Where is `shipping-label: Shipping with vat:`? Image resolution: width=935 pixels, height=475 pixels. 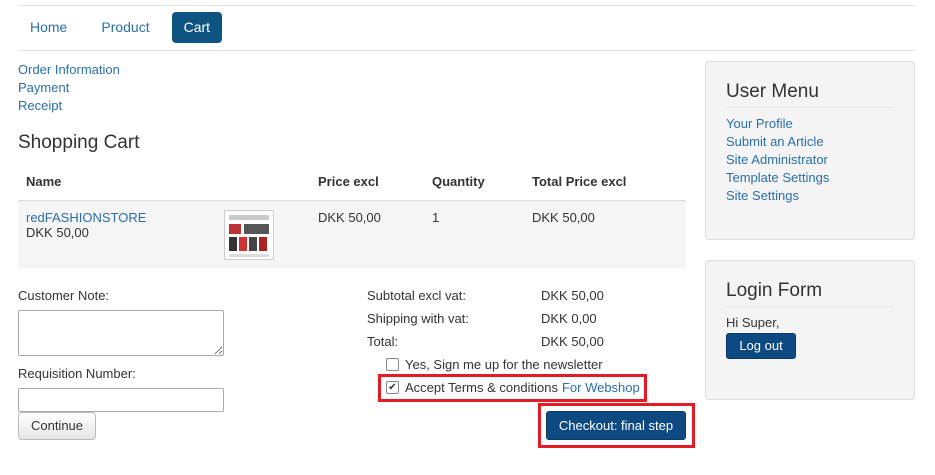
shipping-label: Shipping with vat: is located at coordinates (418, 318).